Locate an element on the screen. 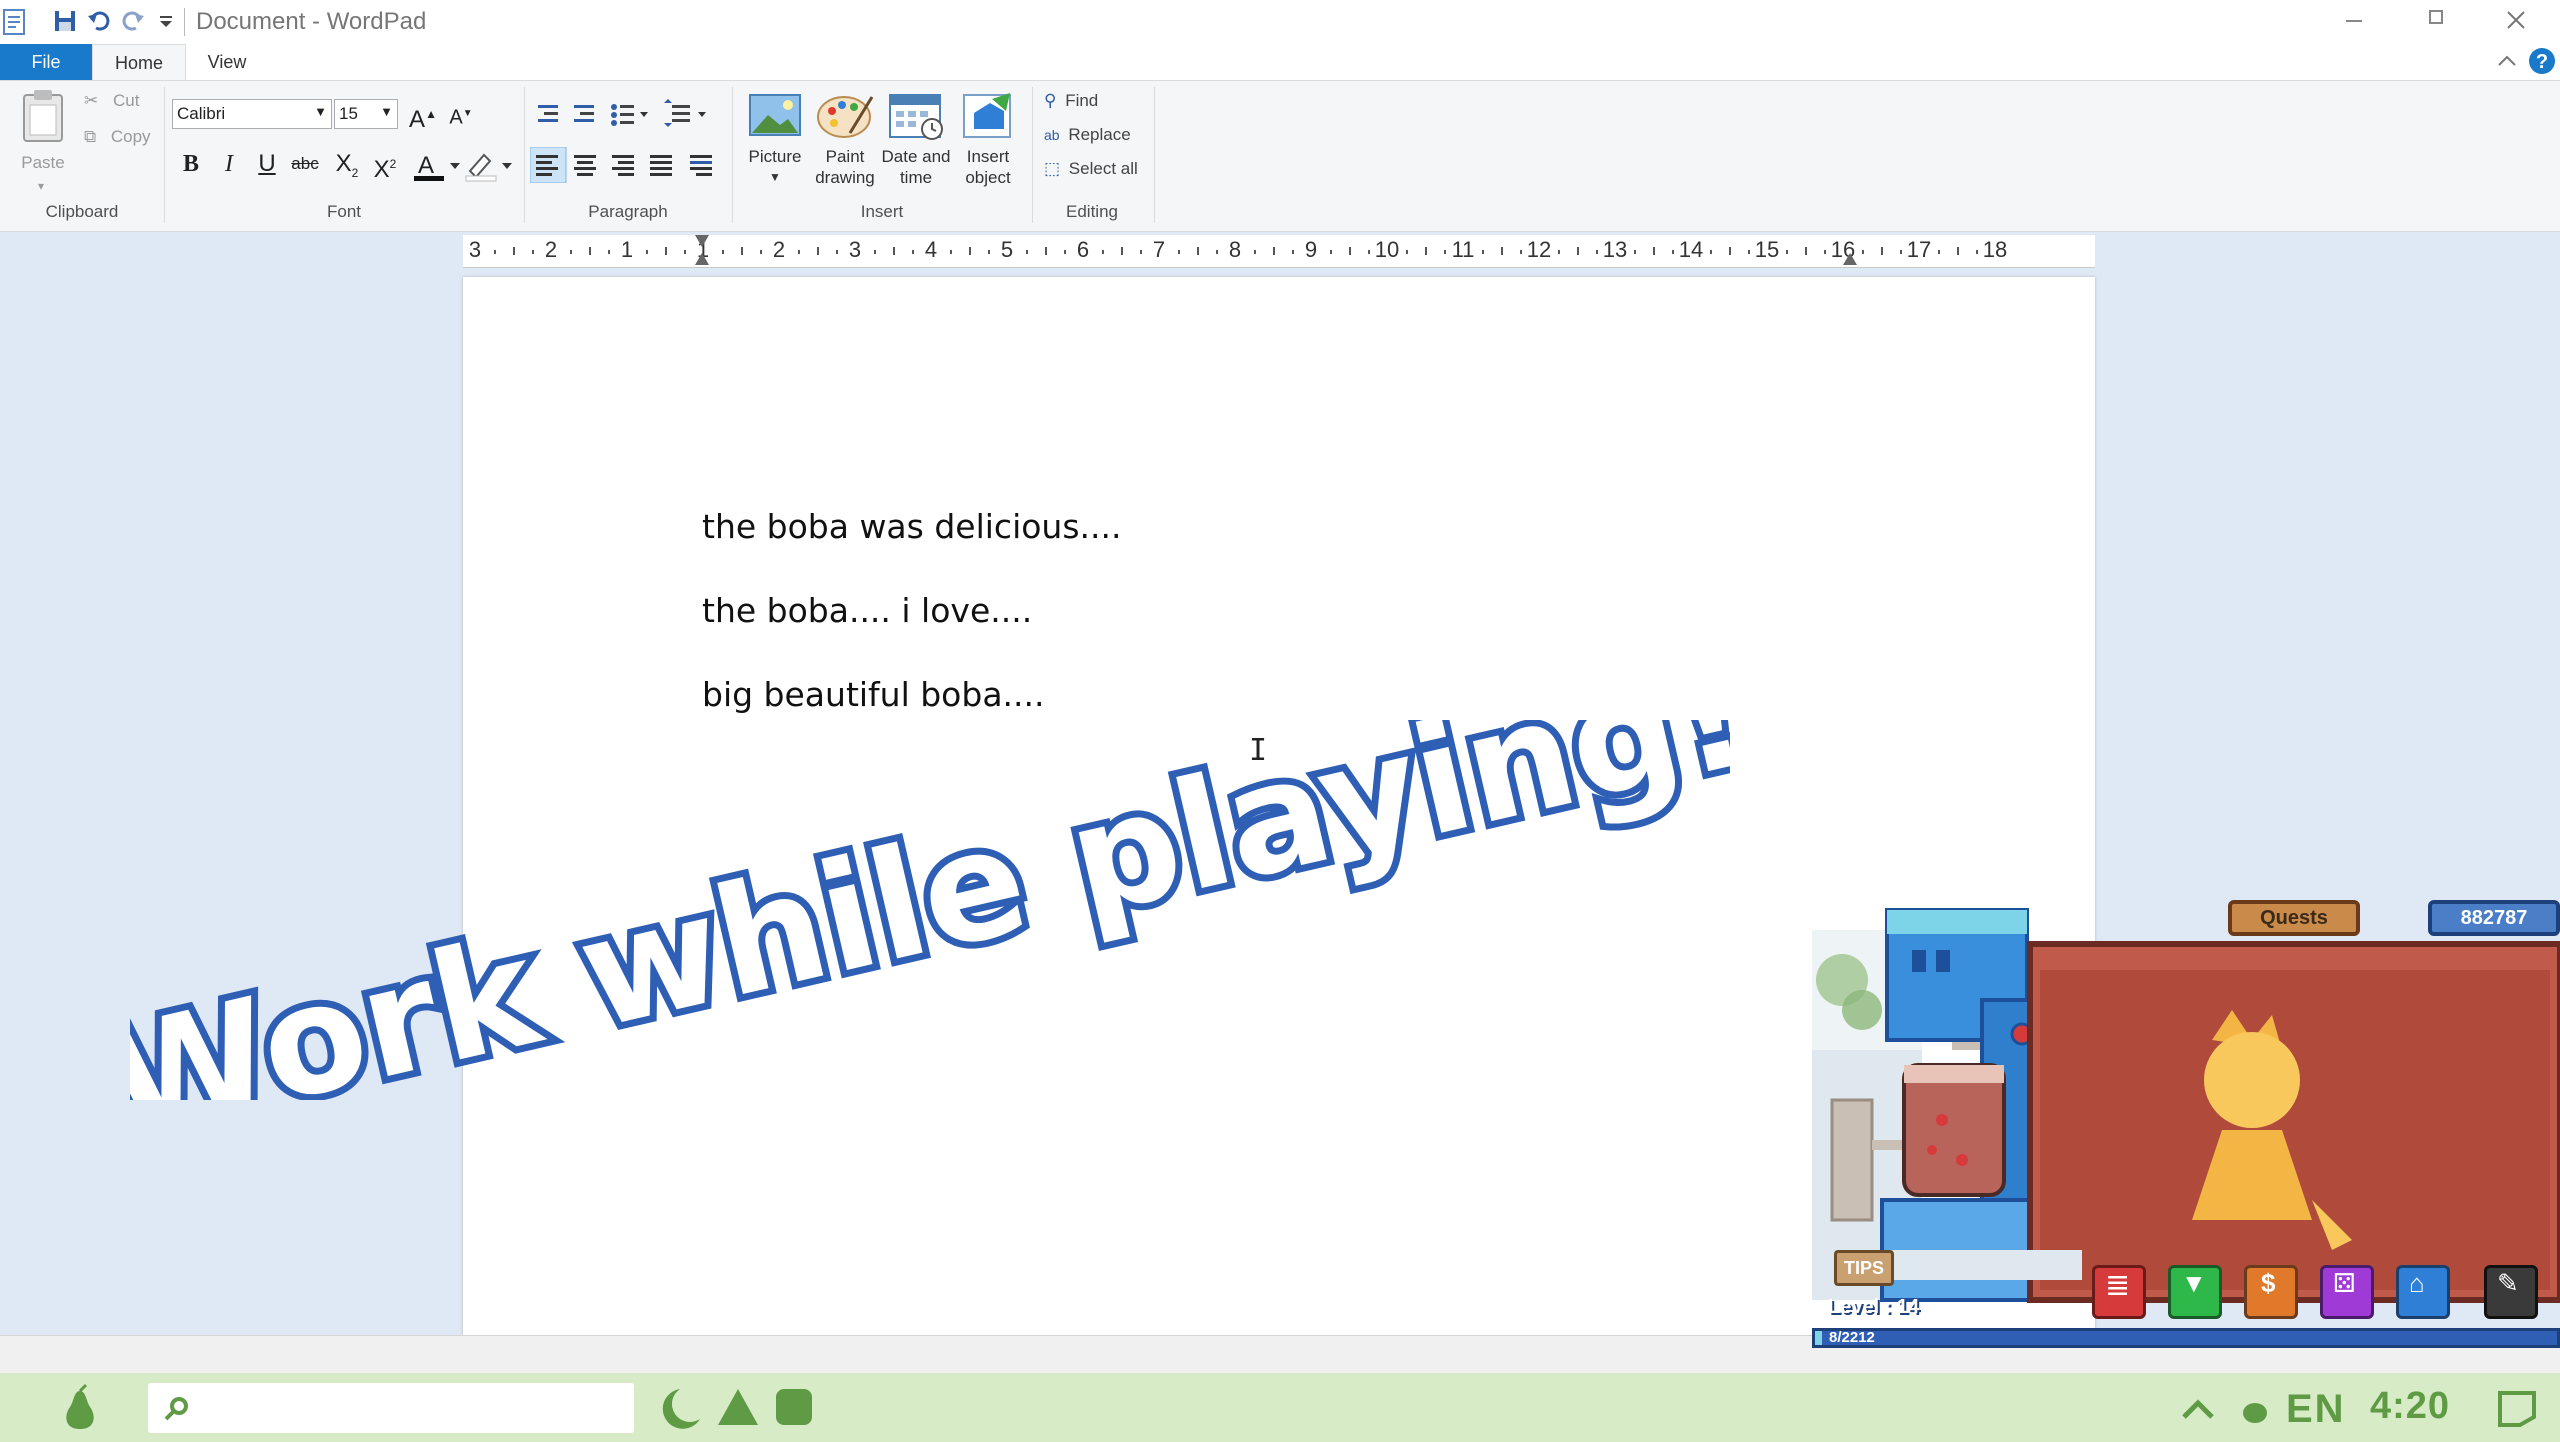  find-button: ⚲ Find is located at coordinates (1071, 101).